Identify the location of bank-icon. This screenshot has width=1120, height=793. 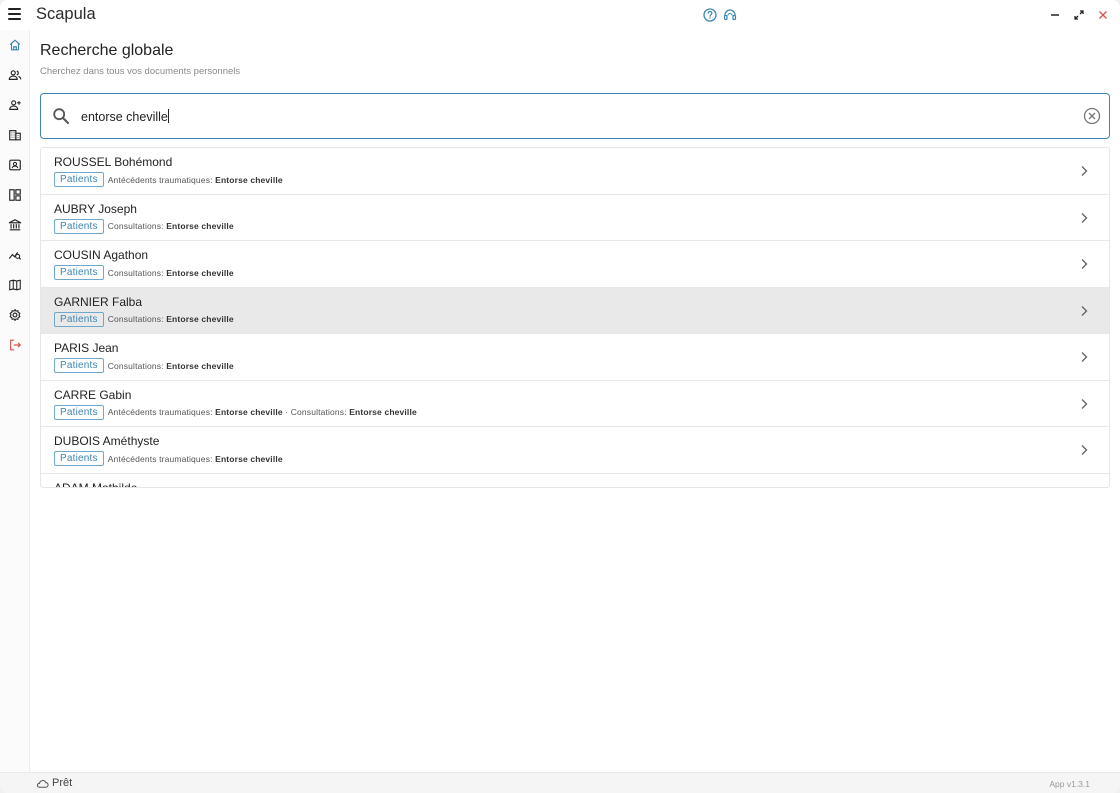
(15, 225).